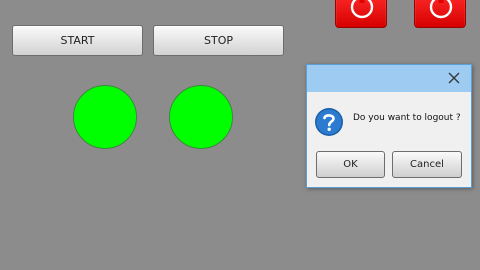 Image resolution: width=480 pixels, height=270 pixels. I want to click on dialog-titlebar, so click(389, 78).